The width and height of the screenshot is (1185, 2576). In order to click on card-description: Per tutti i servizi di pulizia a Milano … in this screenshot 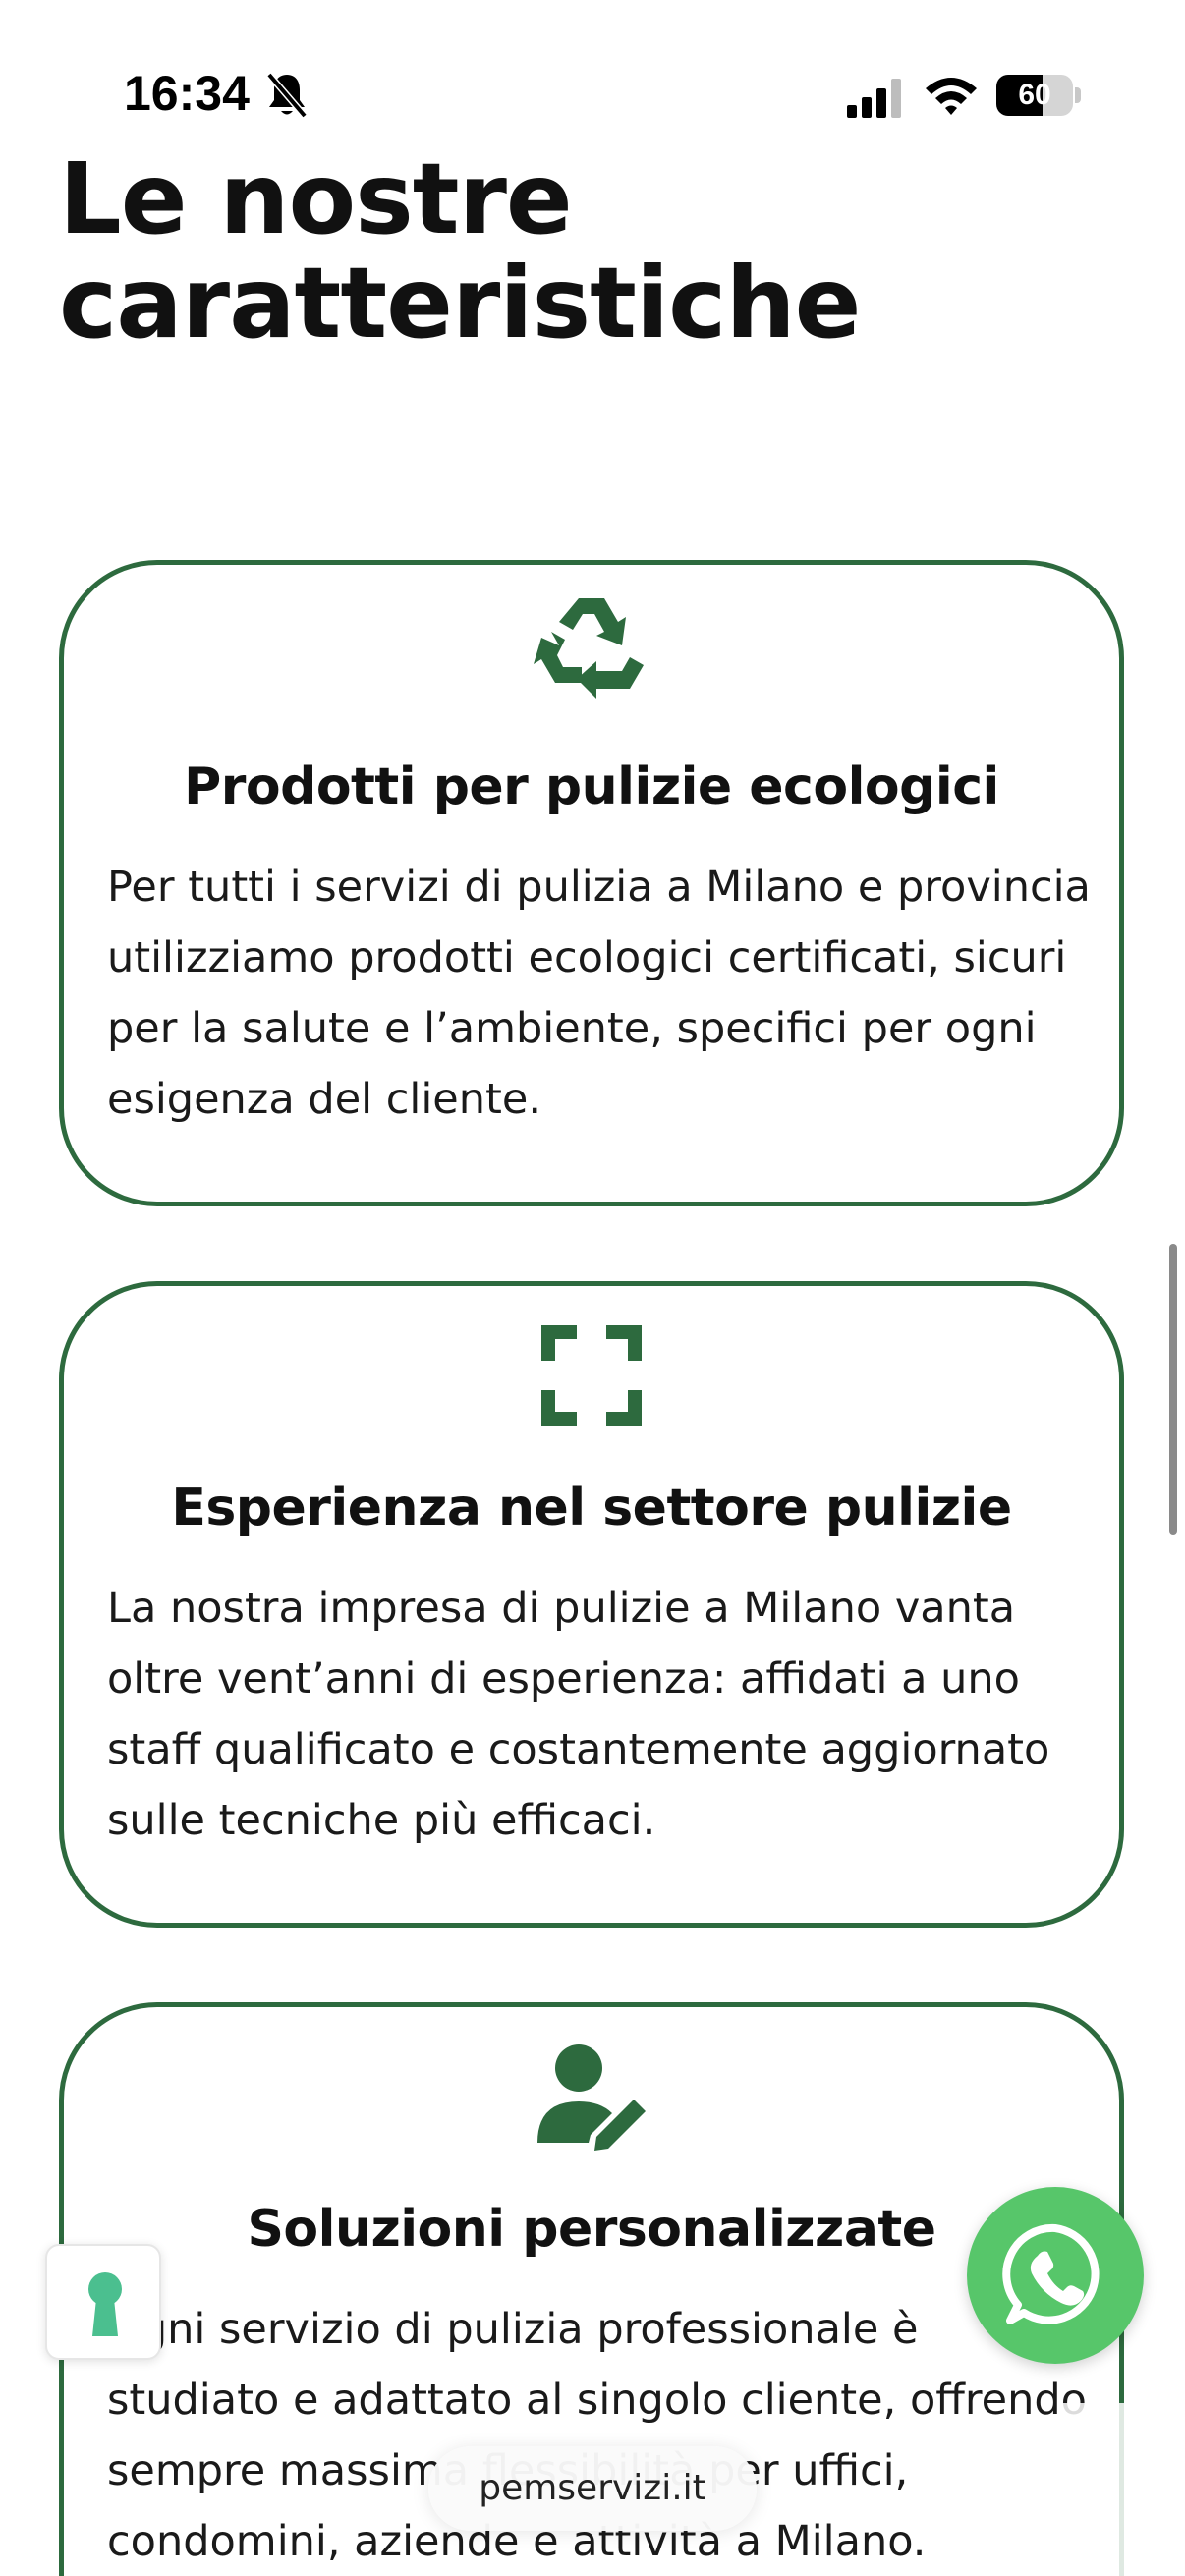, I will do `click(599, 993)`.